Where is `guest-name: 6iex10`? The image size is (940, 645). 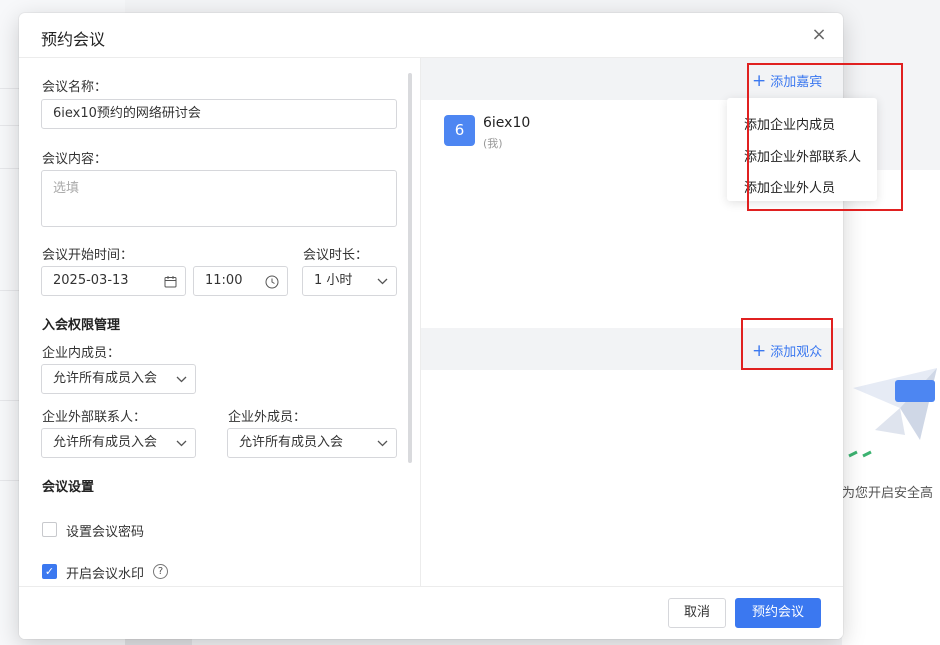
guest-name: 6iex10 is located at coordinates (507, 123).